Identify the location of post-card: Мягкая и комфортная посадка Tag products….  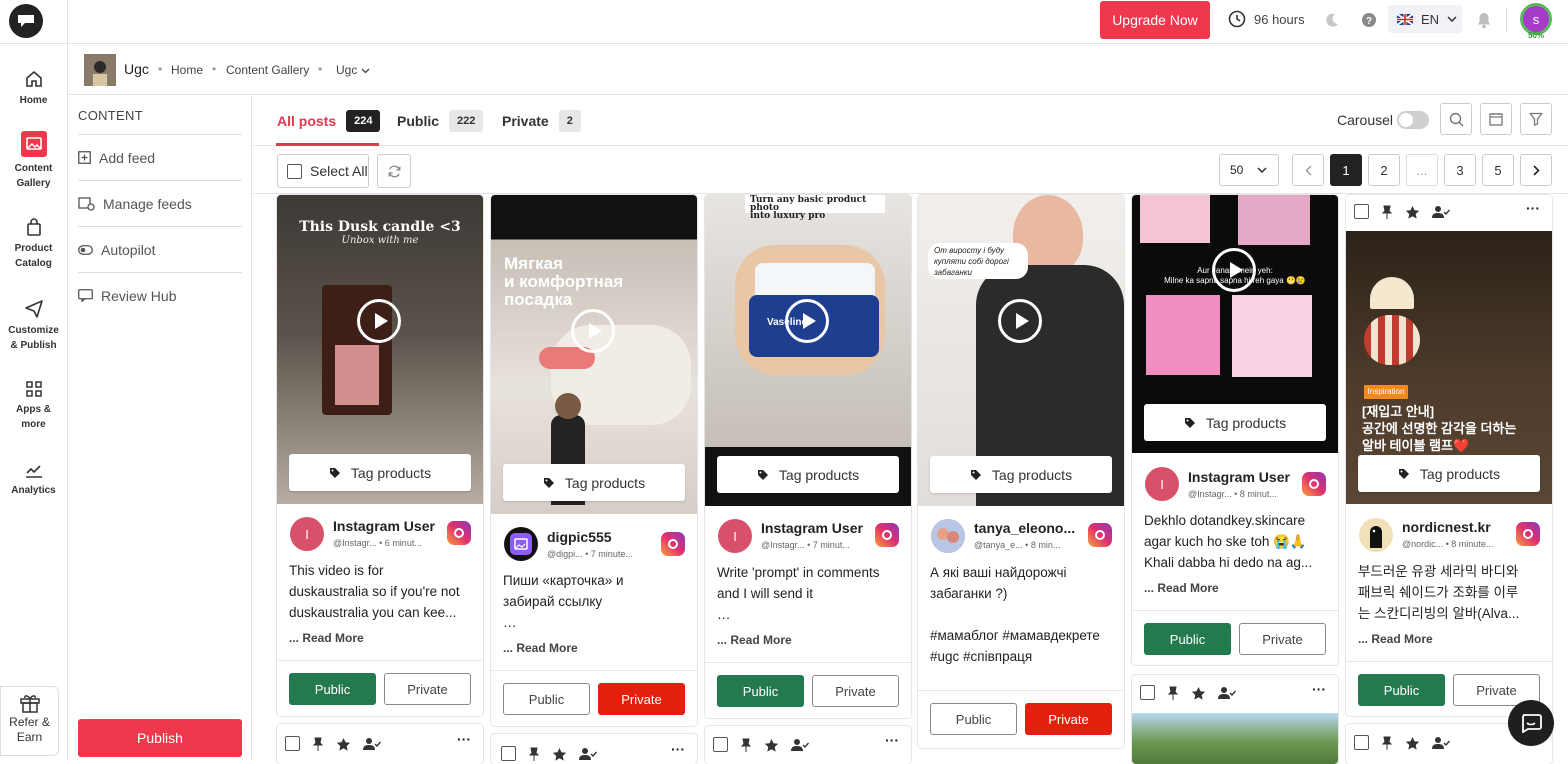
(594, 460).